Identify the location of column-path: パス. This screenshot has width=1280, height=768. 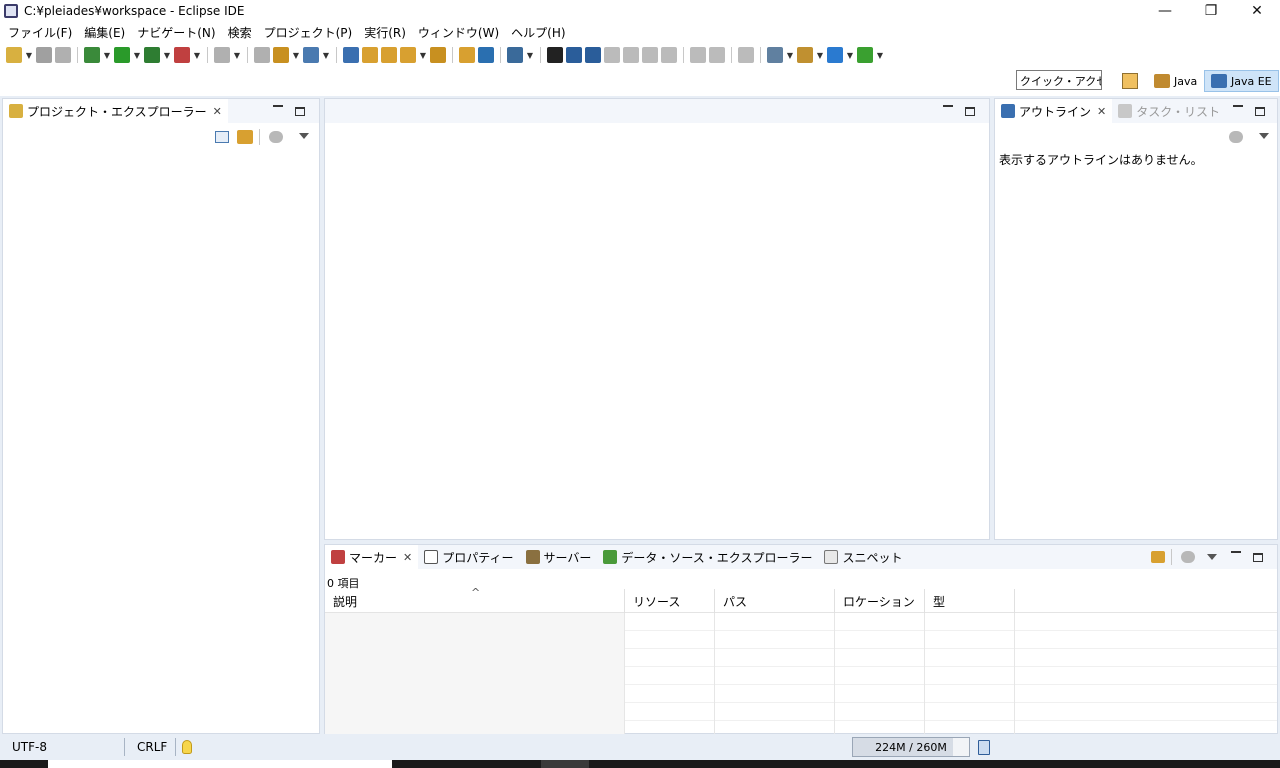
(775, 601).